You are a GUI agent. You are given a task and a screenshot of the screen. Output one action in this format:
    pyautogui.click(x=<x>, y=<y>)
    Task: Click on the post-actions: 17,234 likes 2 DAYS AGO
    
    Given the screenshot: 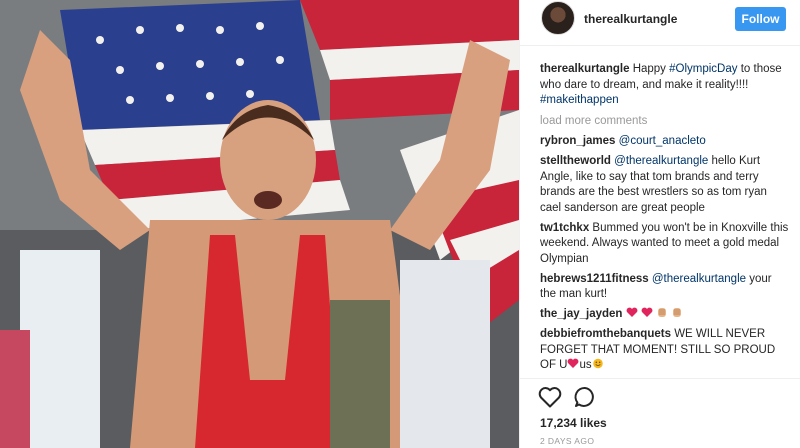 What is the action you would take?
    pyautogui.click(x=660, y=413)
    